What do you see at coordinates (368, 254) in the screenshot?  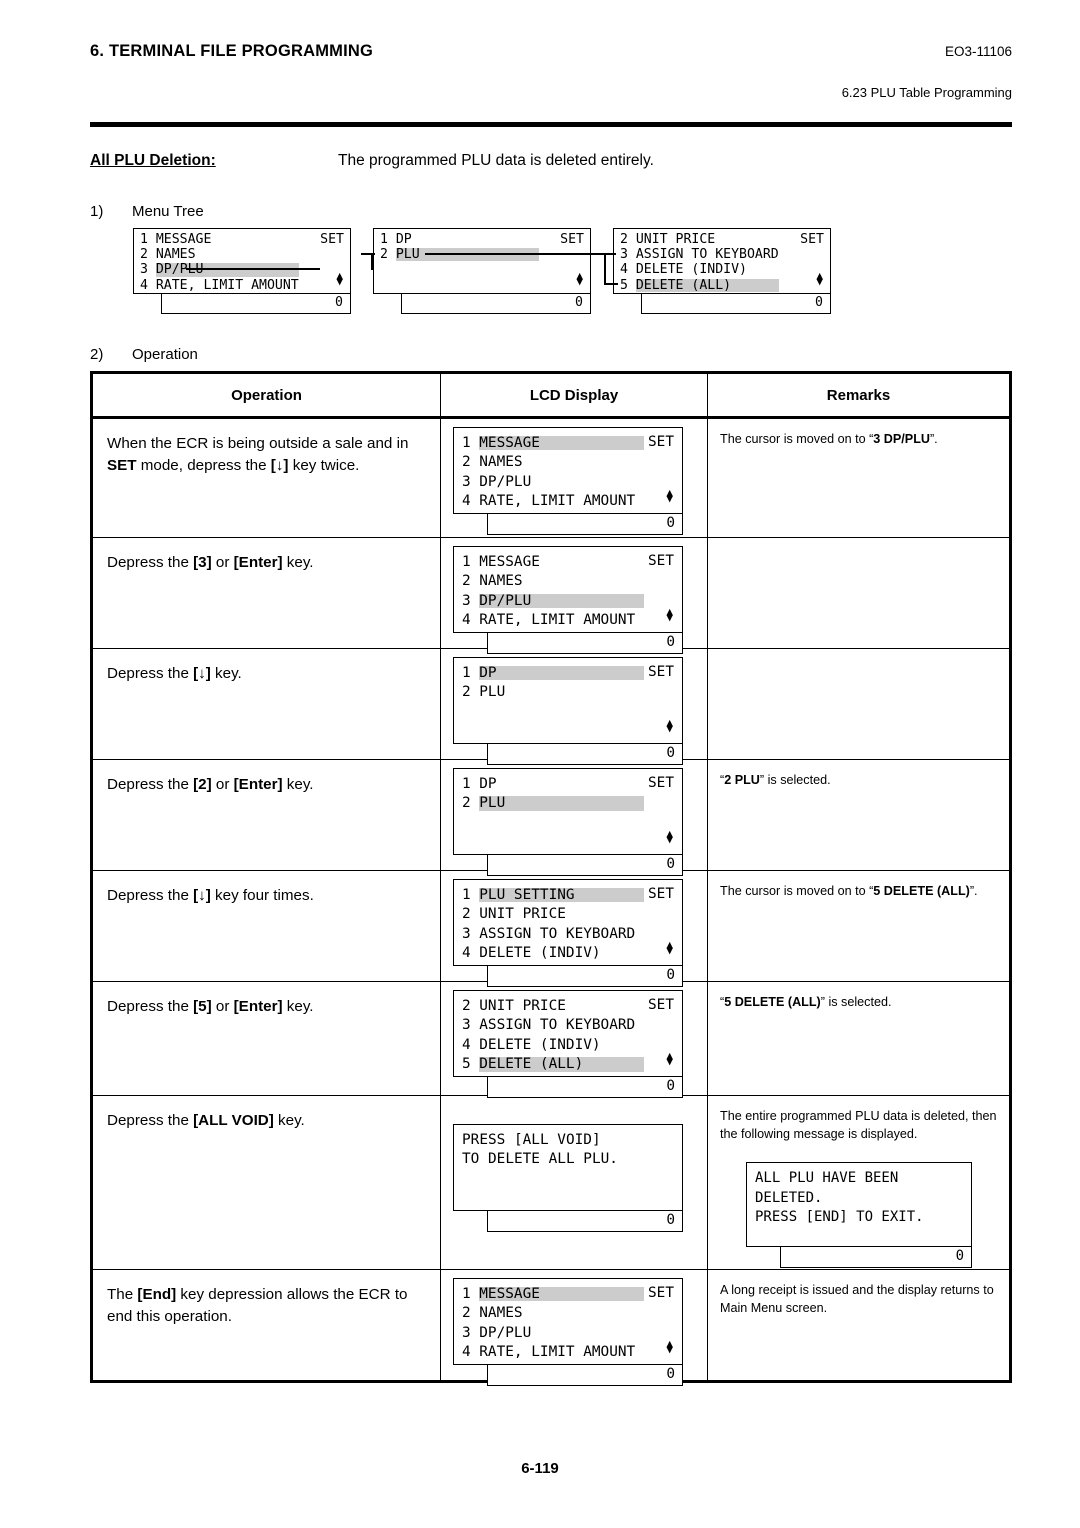 I see `connector-plu-stub-left` at bounding box center [368, 254].